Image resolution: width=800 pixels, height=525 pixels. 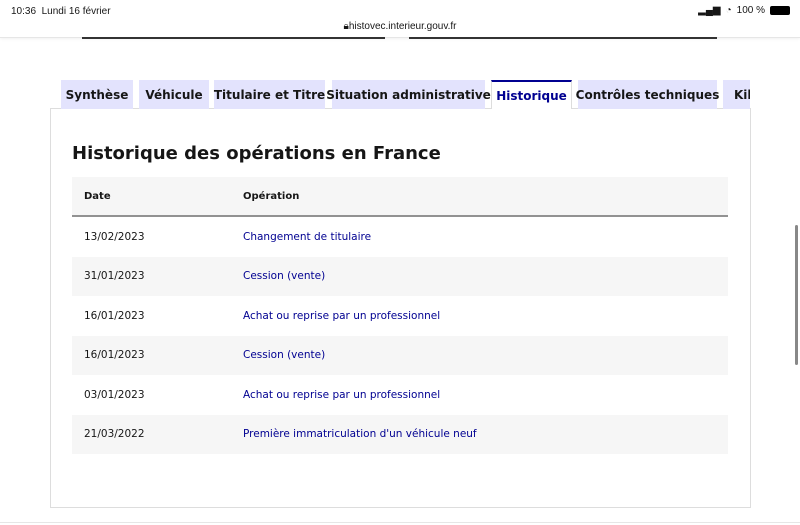 I want to click on url-text: histovec.interieur.gouv.fr, so click(x=402, y=26).